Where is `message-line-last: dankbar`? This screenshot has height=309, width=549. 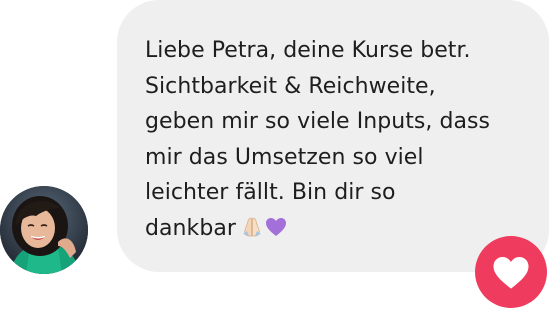
message-line-last: dankbar is located at coordinates (337, 231).